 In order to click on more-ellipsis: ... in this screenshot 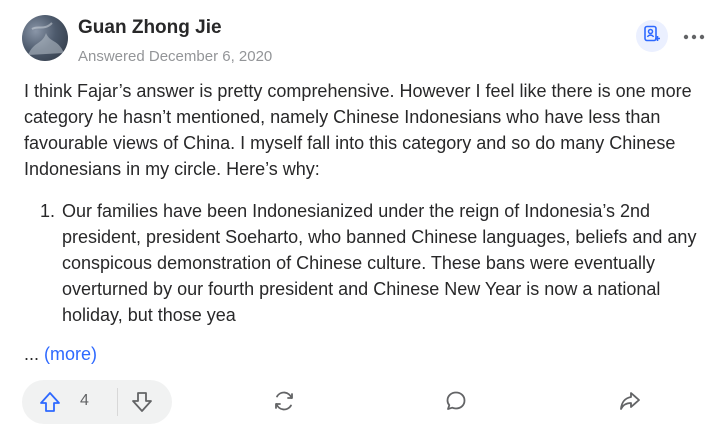, I will do `click(32, 354)`.